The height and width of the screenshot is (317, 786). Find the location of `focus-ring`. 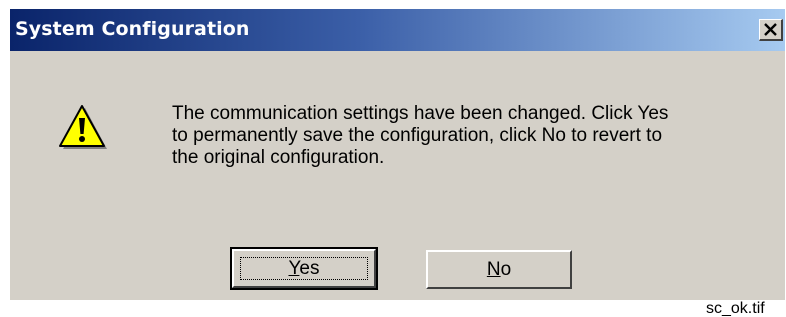

focus-ring is located at coordinates (304, 268).